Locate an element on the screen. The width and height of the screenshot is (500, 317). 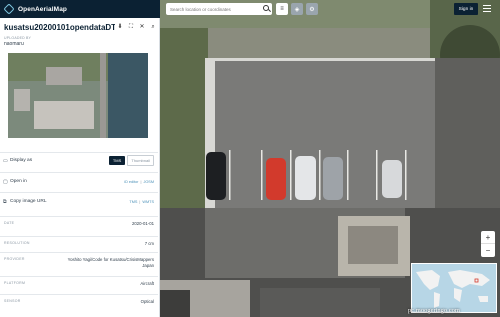
overview-minimap is located at coordinates (454, 288).